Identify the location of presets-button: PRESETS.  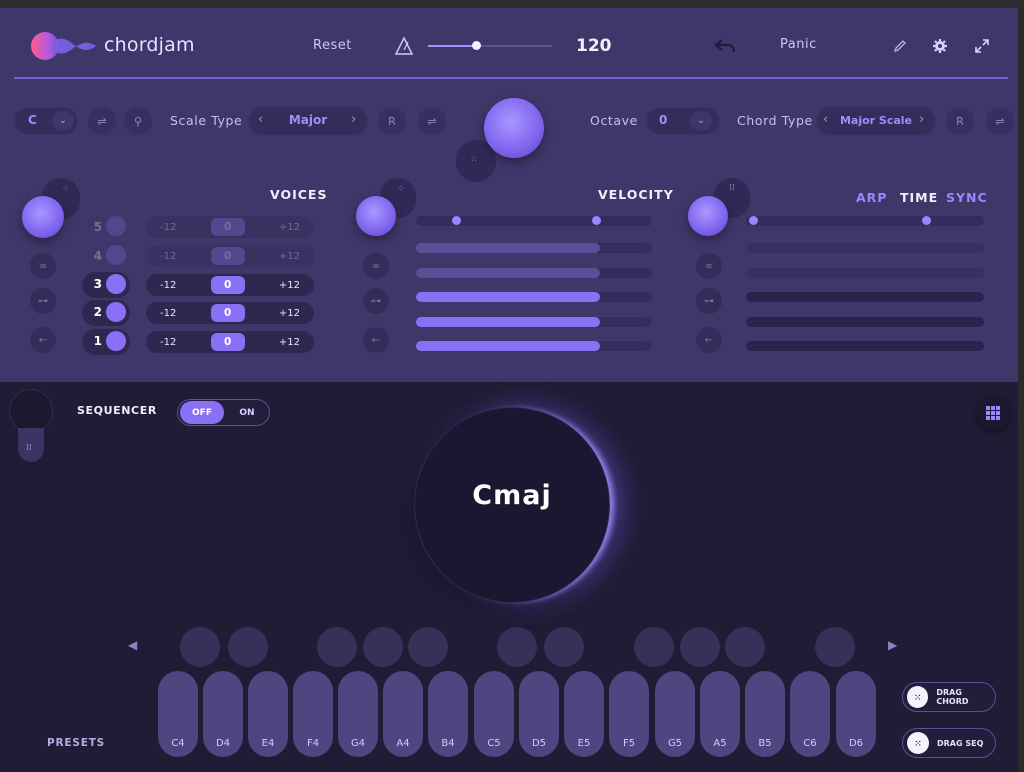
(76, 743).